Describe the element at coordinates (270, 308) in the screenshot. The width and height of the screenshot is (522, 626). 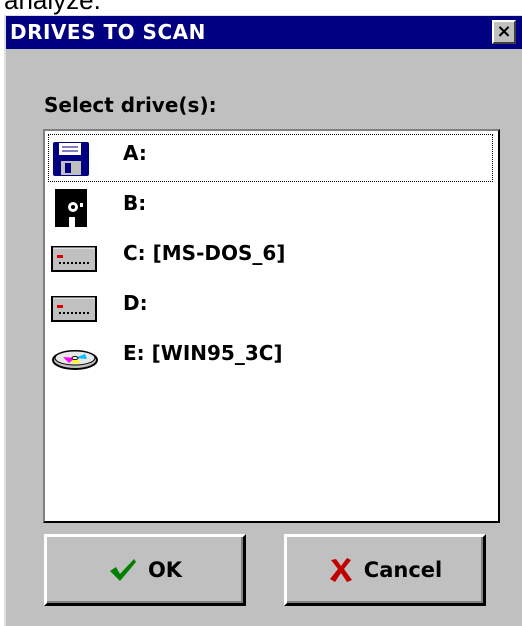
I see `drive-item-d: D:` at that location.